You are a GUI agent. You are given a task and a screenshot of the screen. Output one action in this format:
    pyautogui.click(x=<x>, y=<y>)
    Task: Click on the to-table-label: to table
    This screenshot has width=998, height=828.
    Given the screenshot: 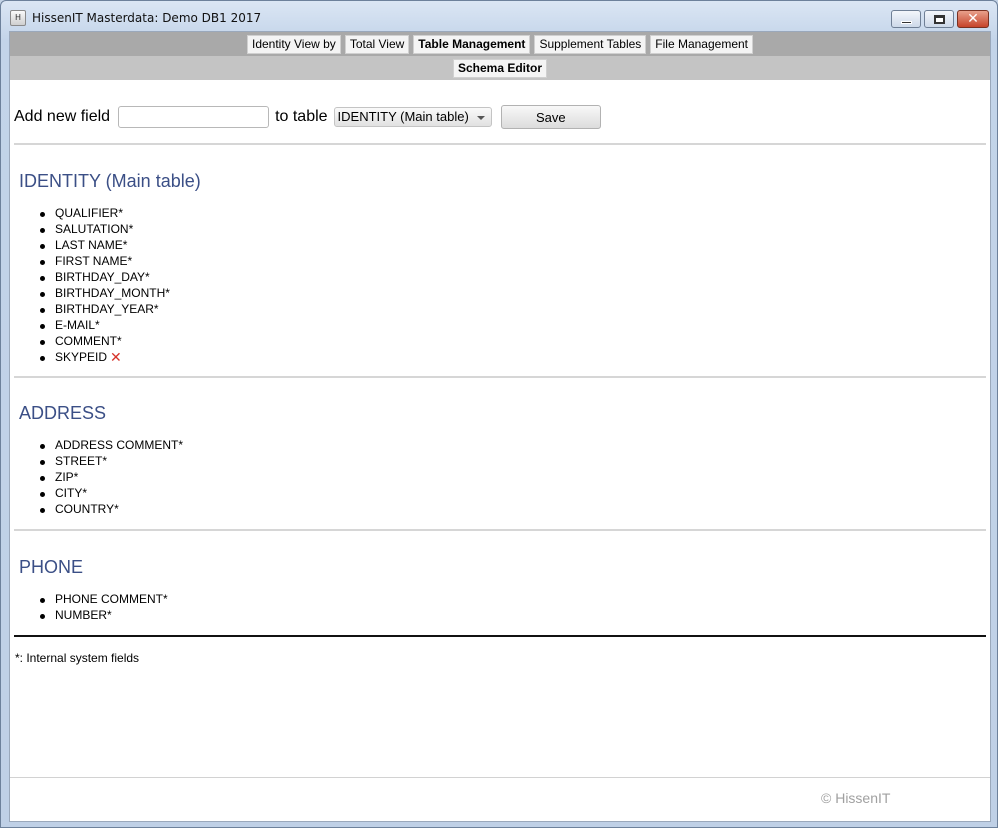 What is the action you would take?
    pyautogui.click(x=301, y=116)
    